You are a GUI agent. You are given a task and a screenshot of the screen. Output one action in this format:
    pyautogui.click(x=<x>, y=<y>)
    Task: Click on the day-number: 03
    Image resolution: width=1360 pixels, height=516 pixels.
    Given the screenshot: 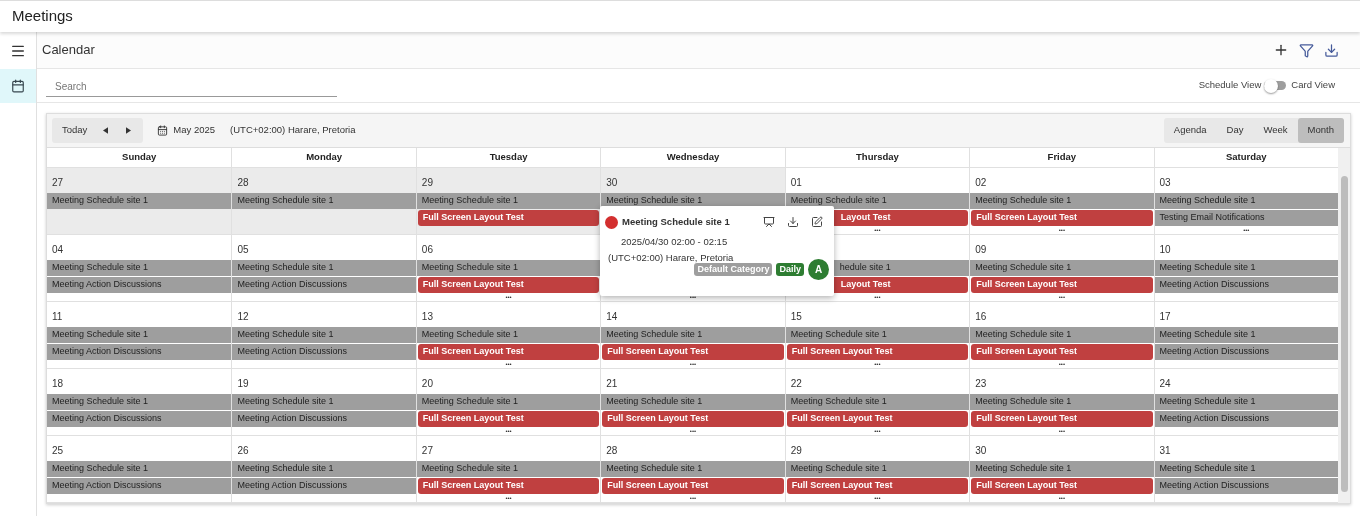 What is the action you would take?
    pyautogui.click(x=1165, y=182)
    